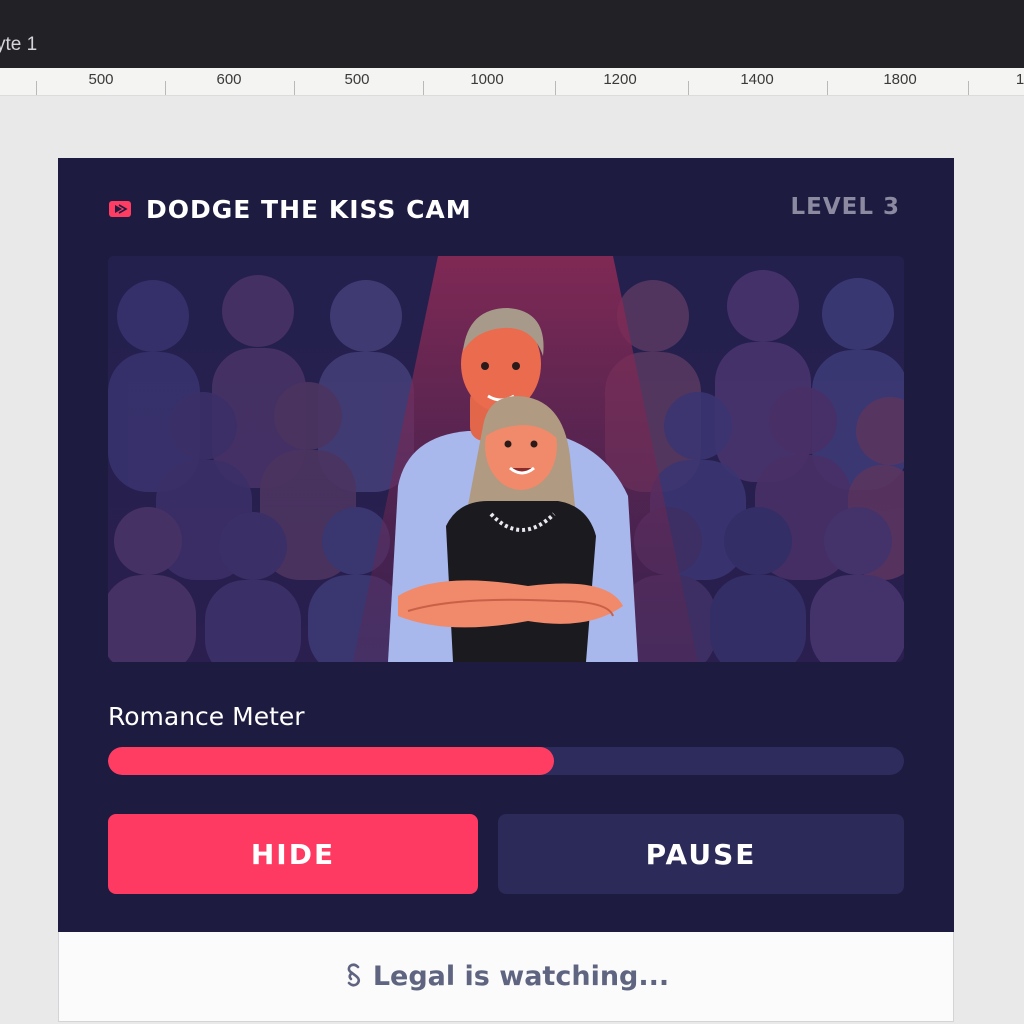  Describe the element at coordinates (1019, 79) in the screenshot. I see `ruler-label: 1` at that location.